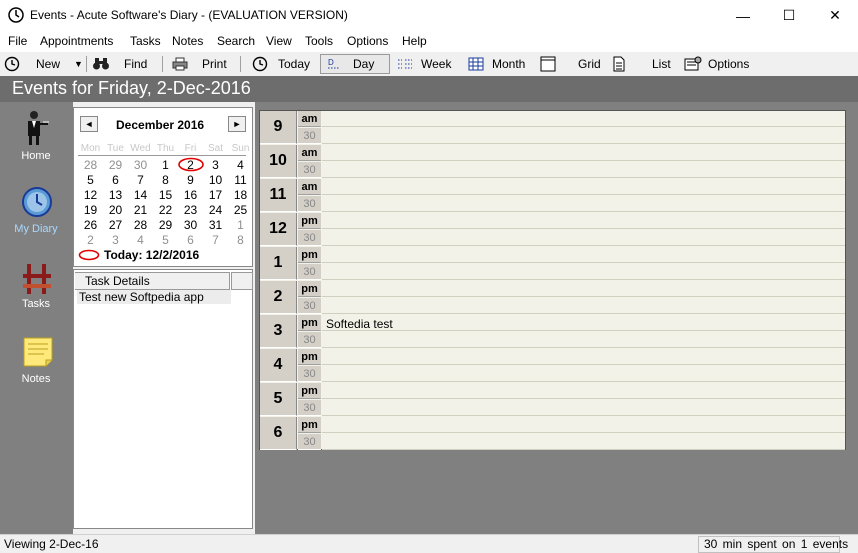 The width and height of the screenshot is (858, 553). What do you see at coordinates (154, 297) in the screenshot?
I see `task-row: Test new Softpedia app` at bounding box center [154, 297].